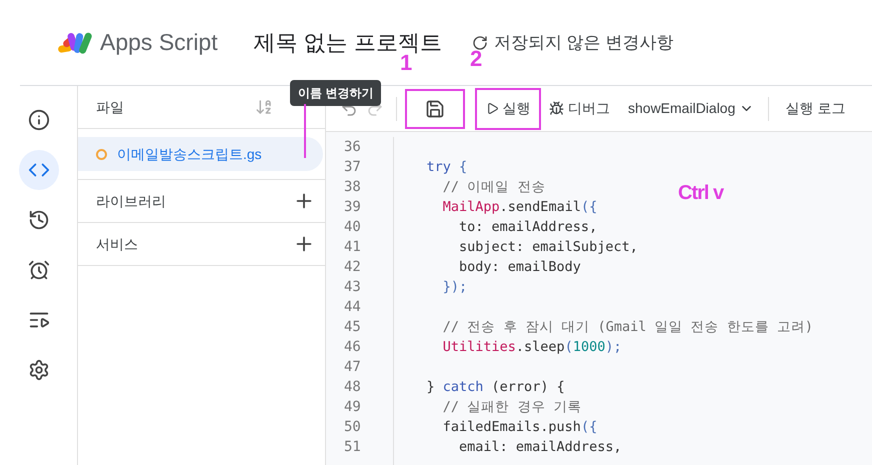  What do you see at coordinates (305, 131) in the screenshot?
I see `annotation-line` at bounding box center [305, 131].